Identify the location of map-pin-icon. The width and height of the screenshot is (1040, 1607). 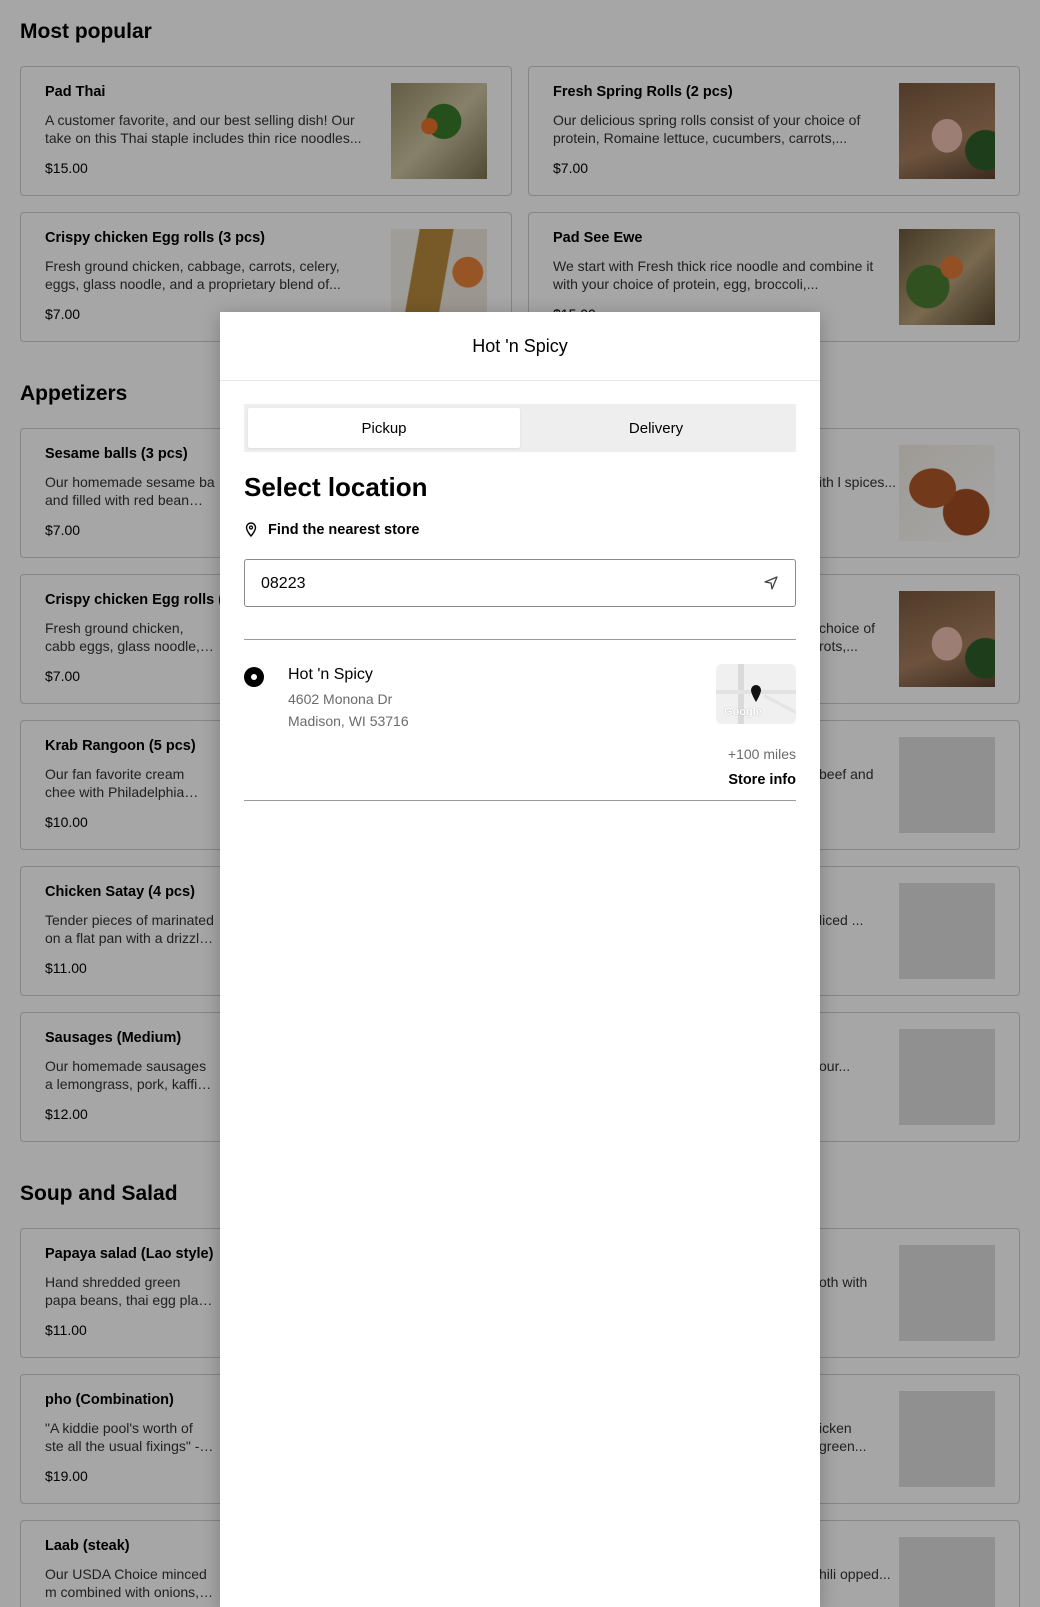
(756, 693).